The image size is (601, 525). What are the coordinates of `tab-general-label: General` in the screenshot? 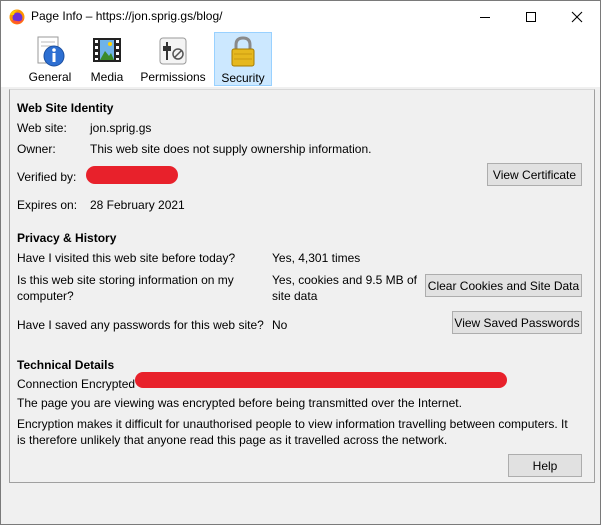 It's located at (50, 77).